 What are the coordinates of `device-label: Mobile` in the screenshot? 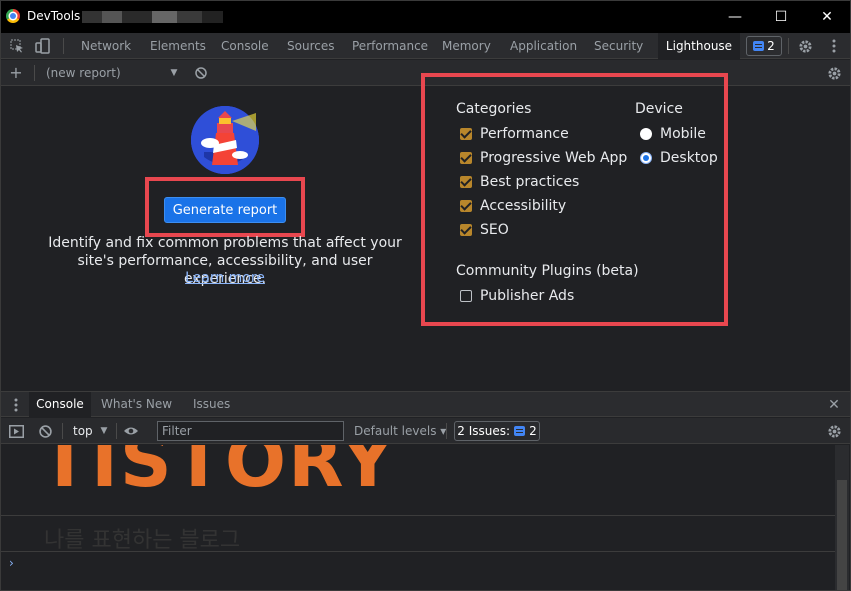 It's located at (683, 134).